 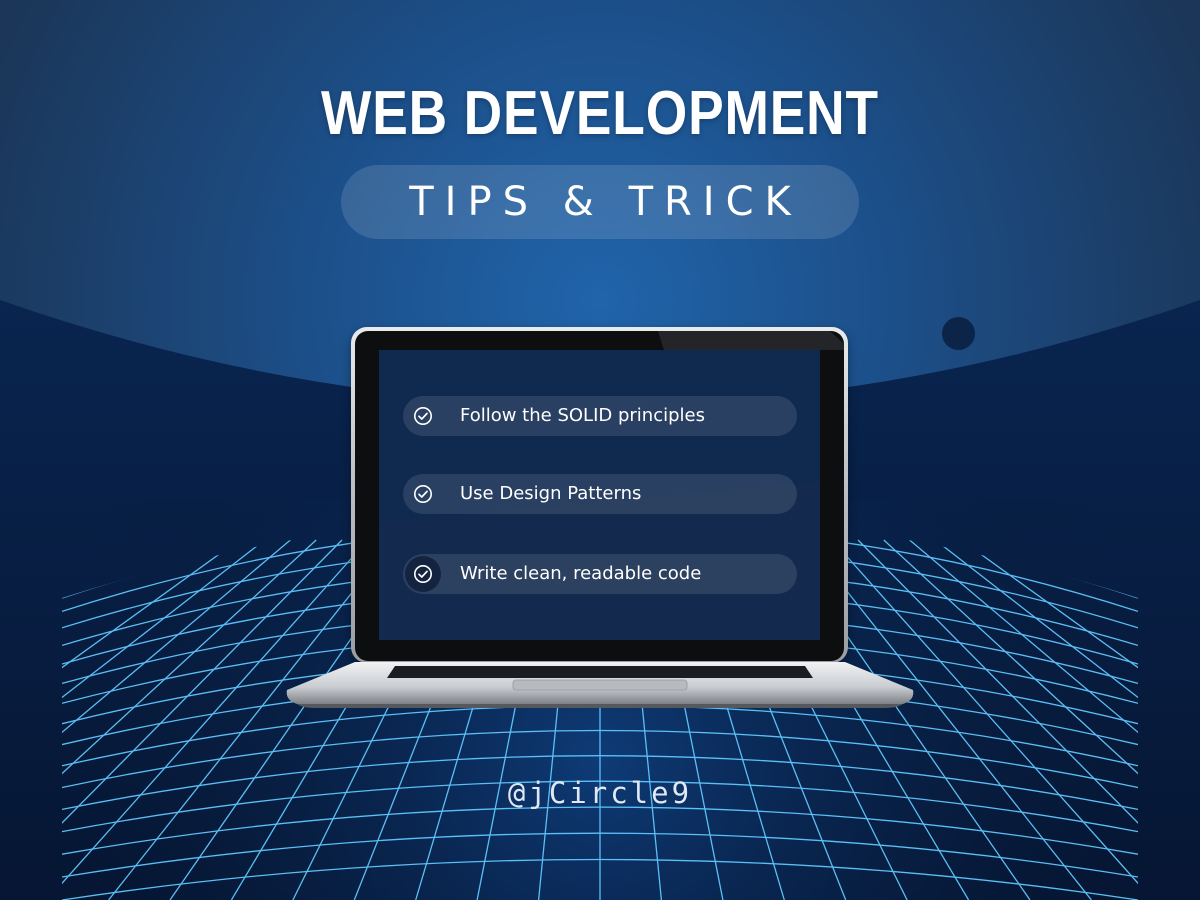 What do you see at coordinates (600, 113) in the screenshot?
I see `headline: WEB DEVELOPMENT` at bounding box center [600, 113].